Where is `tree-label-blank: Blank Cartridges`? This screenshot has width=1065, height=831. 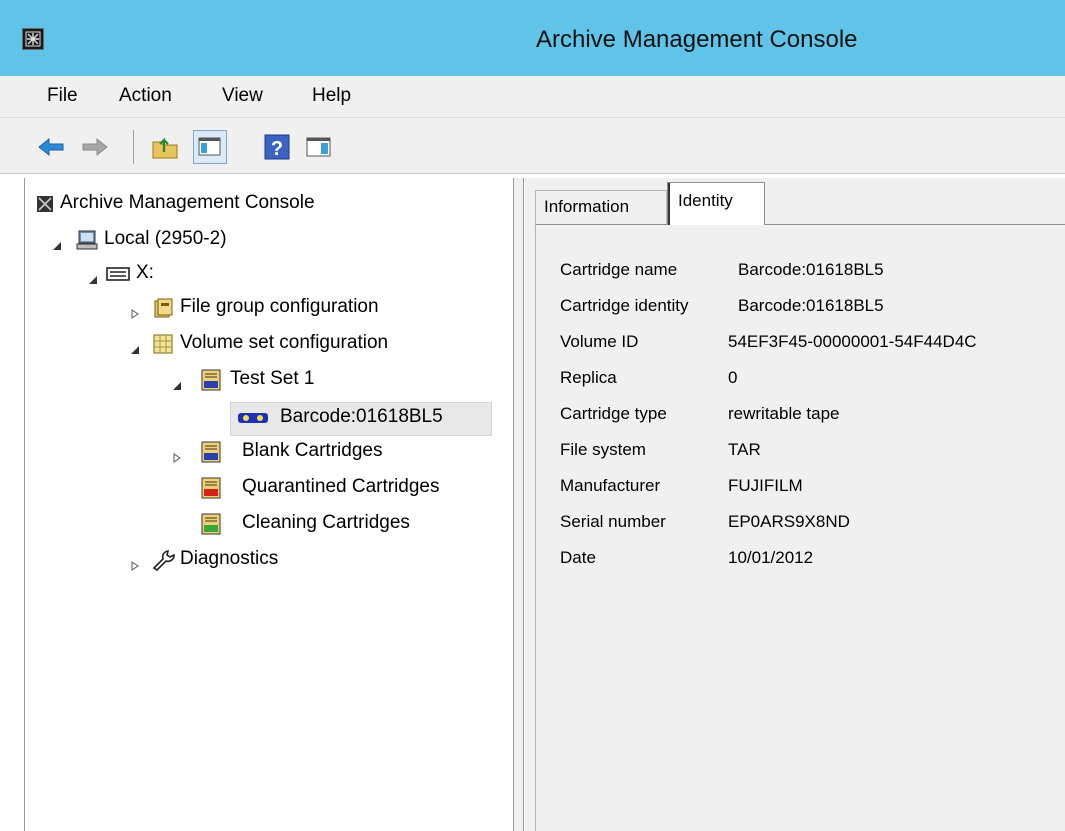 tree-label-blank: Blank Cartridges is located at coordinates (312, 450).